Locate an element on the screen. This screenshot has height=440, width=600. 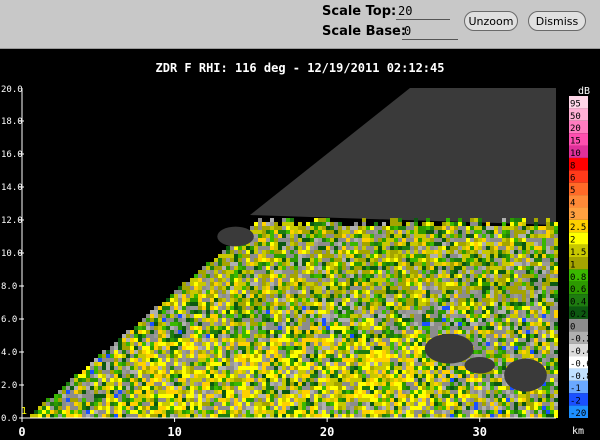
scale-top-input is located at coordinates (423, 11).